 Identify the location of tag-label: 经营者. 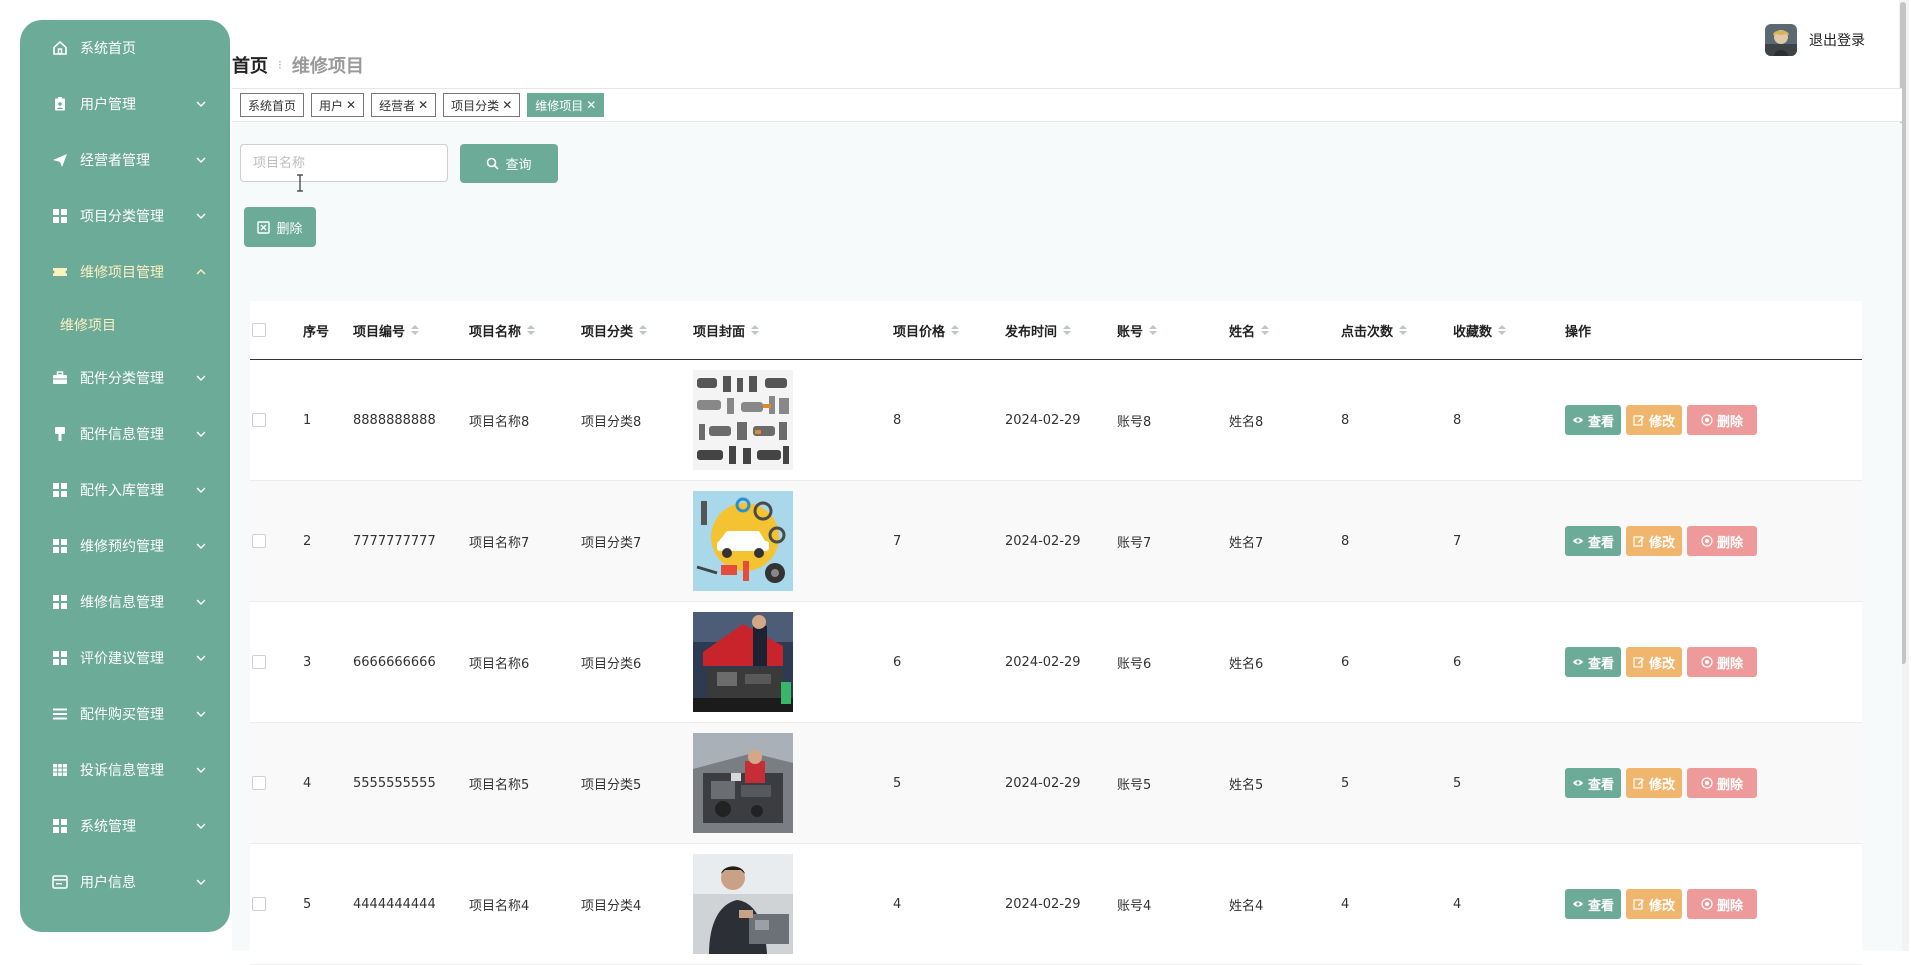
(397, 105).